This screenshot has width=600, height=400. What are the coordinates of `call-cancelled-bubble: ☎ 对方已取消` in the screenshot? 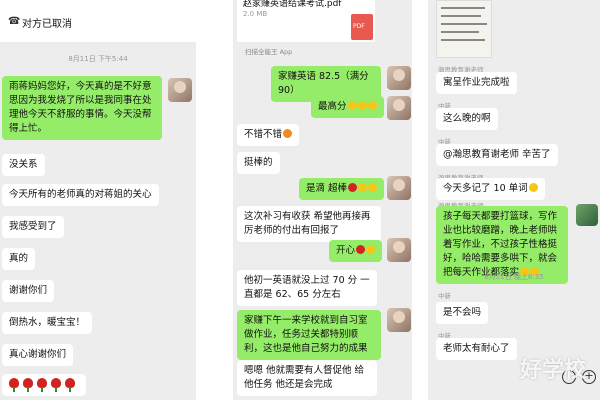 It's located at (98, 21).